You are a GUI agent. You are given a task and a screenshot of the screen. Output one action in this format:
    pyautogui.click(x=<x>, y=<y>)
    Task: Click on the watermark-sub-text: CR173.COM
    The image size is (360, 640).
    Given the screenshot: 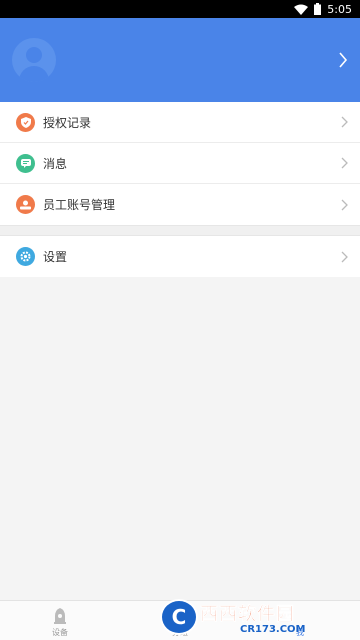 What is the action you would take?
    pyautogui.click(x=273, y=629)
    